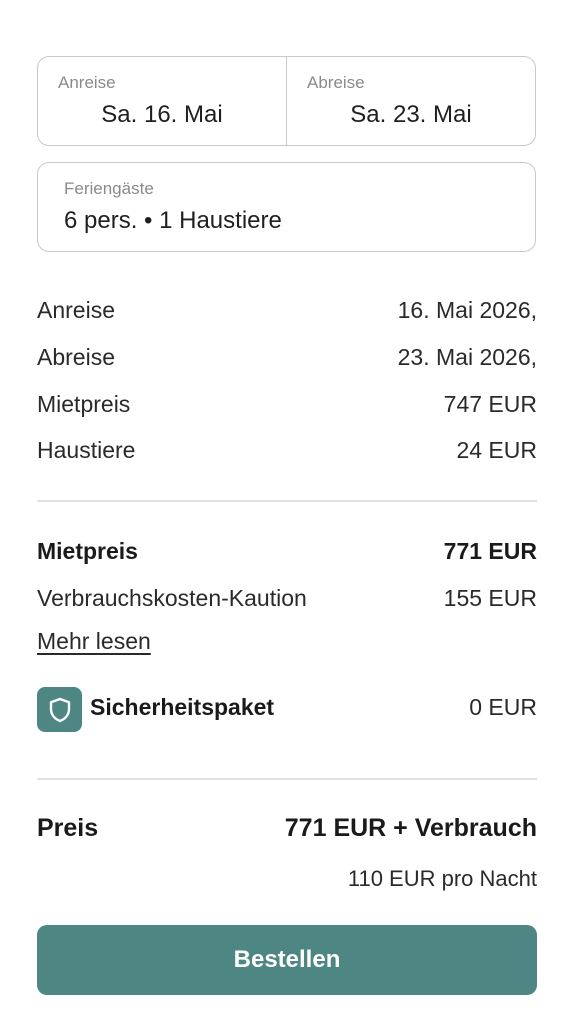 The height and width of the screenshot is (1024, 567). Describe the element at coordinates (87, 82) in the screenshot. I see `arrival-label: Anreise` at that location.